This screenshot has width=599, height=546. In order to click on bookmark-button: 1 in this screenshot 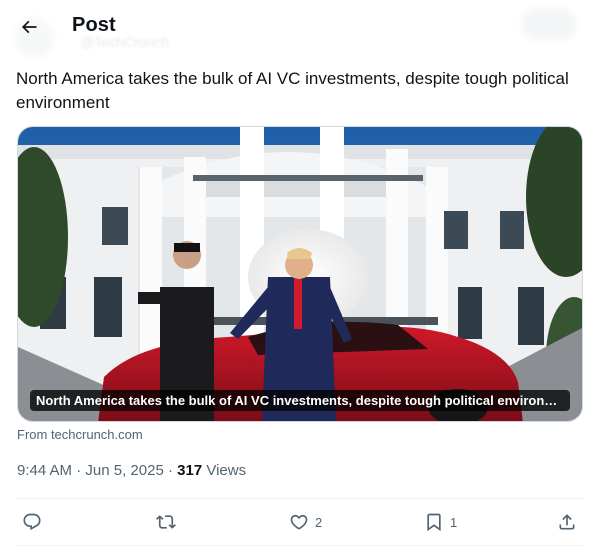, I will do `click(440, 522)`.